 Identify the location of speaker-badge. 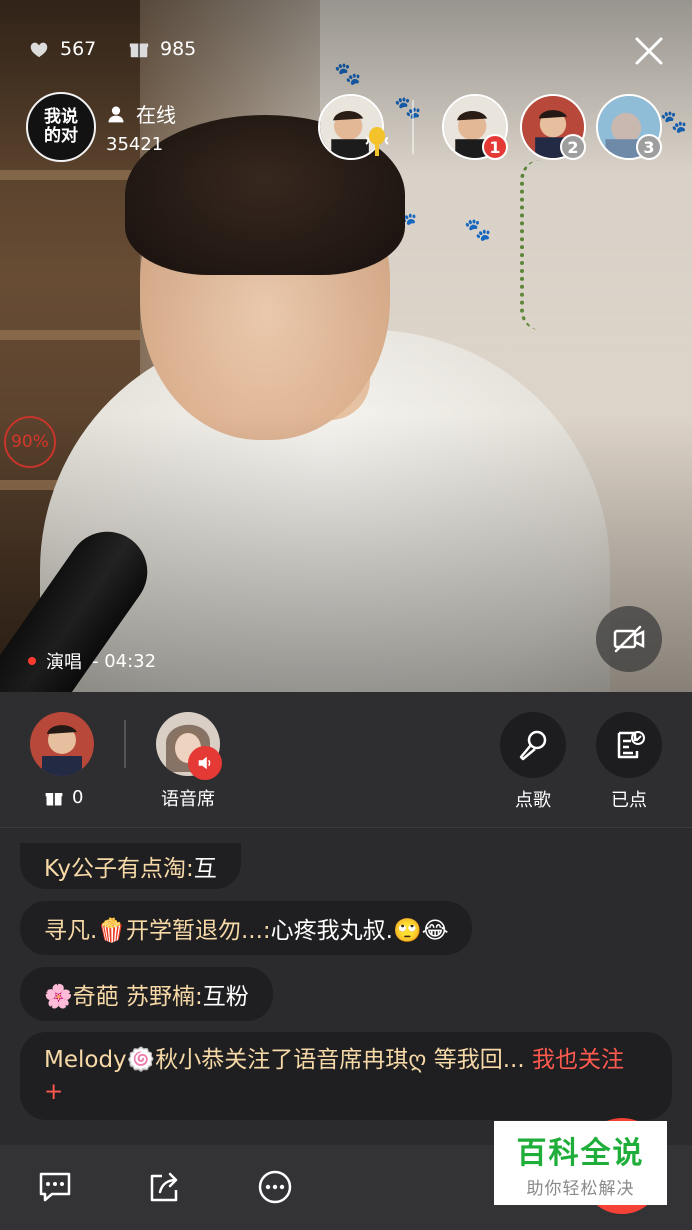
(205, 763).